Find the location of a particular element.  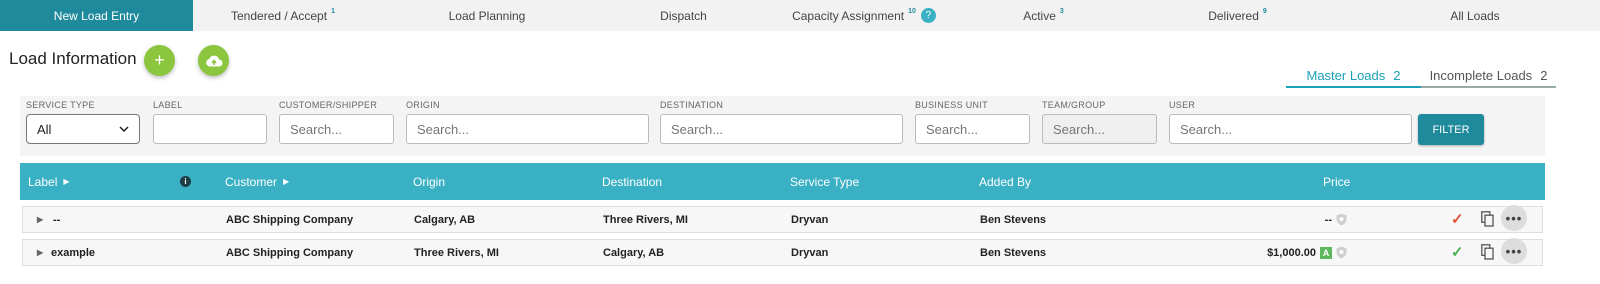

add-load-button: + is located at coordinates (159, 60).